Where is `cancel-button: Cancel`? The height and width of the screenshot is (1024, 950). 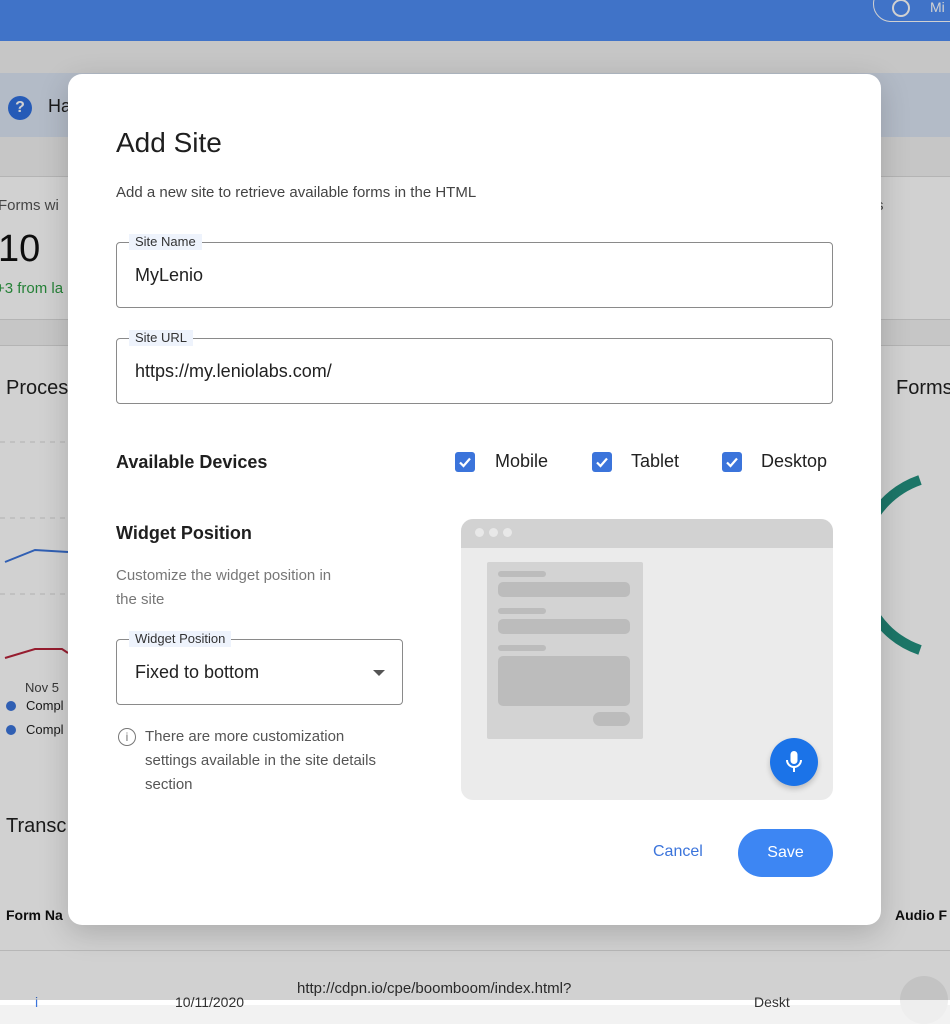 cancel-button: Cancel is located at coordinates (678, 852).